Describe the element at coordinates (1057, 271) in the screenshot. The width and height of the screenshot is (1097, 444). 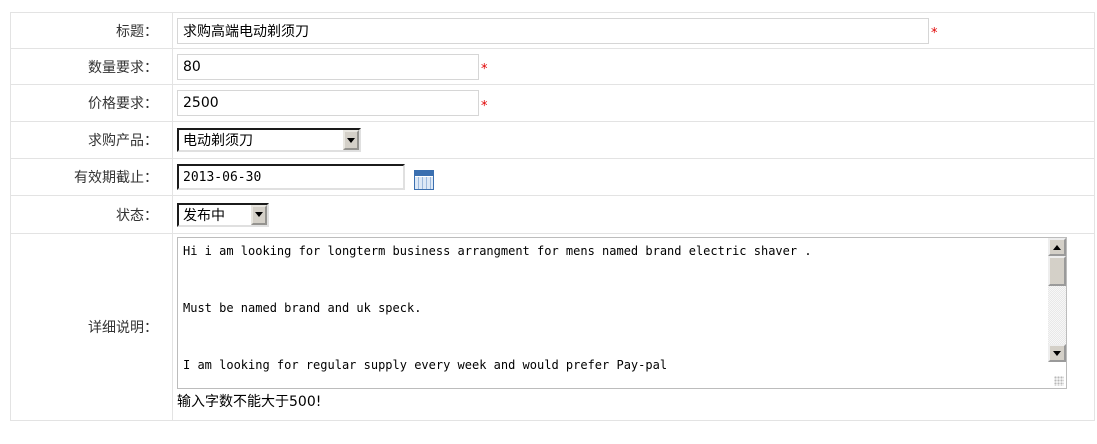
I see `scrollbar-thumb` at that location.